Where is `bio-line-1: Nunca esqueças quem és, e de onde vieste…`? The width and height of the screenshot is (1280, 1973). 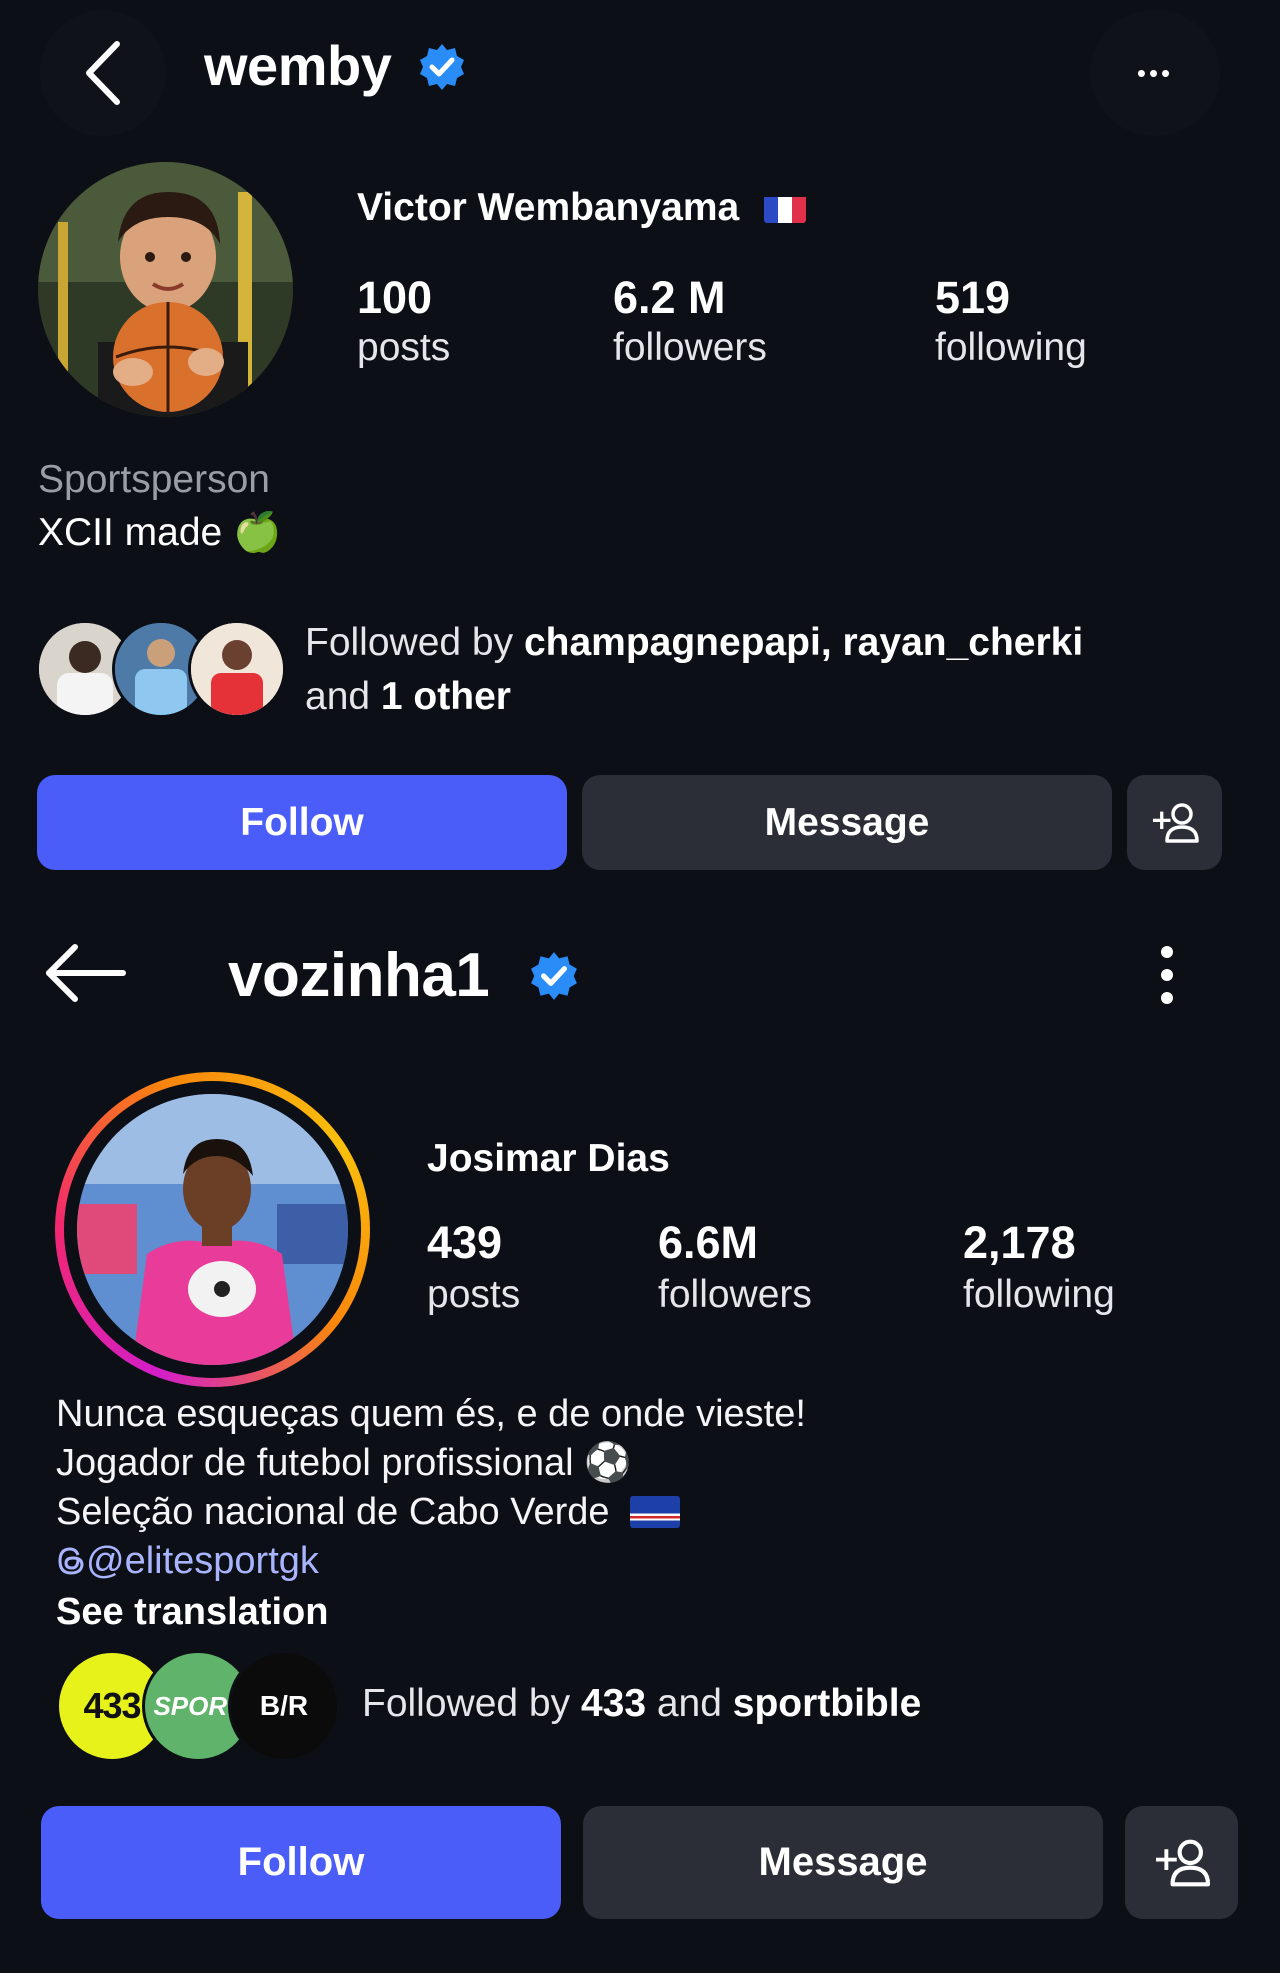 bio-line-1: Nunca esqueças quem és, e de onde vieste… is located at coordinates (431, 1414).